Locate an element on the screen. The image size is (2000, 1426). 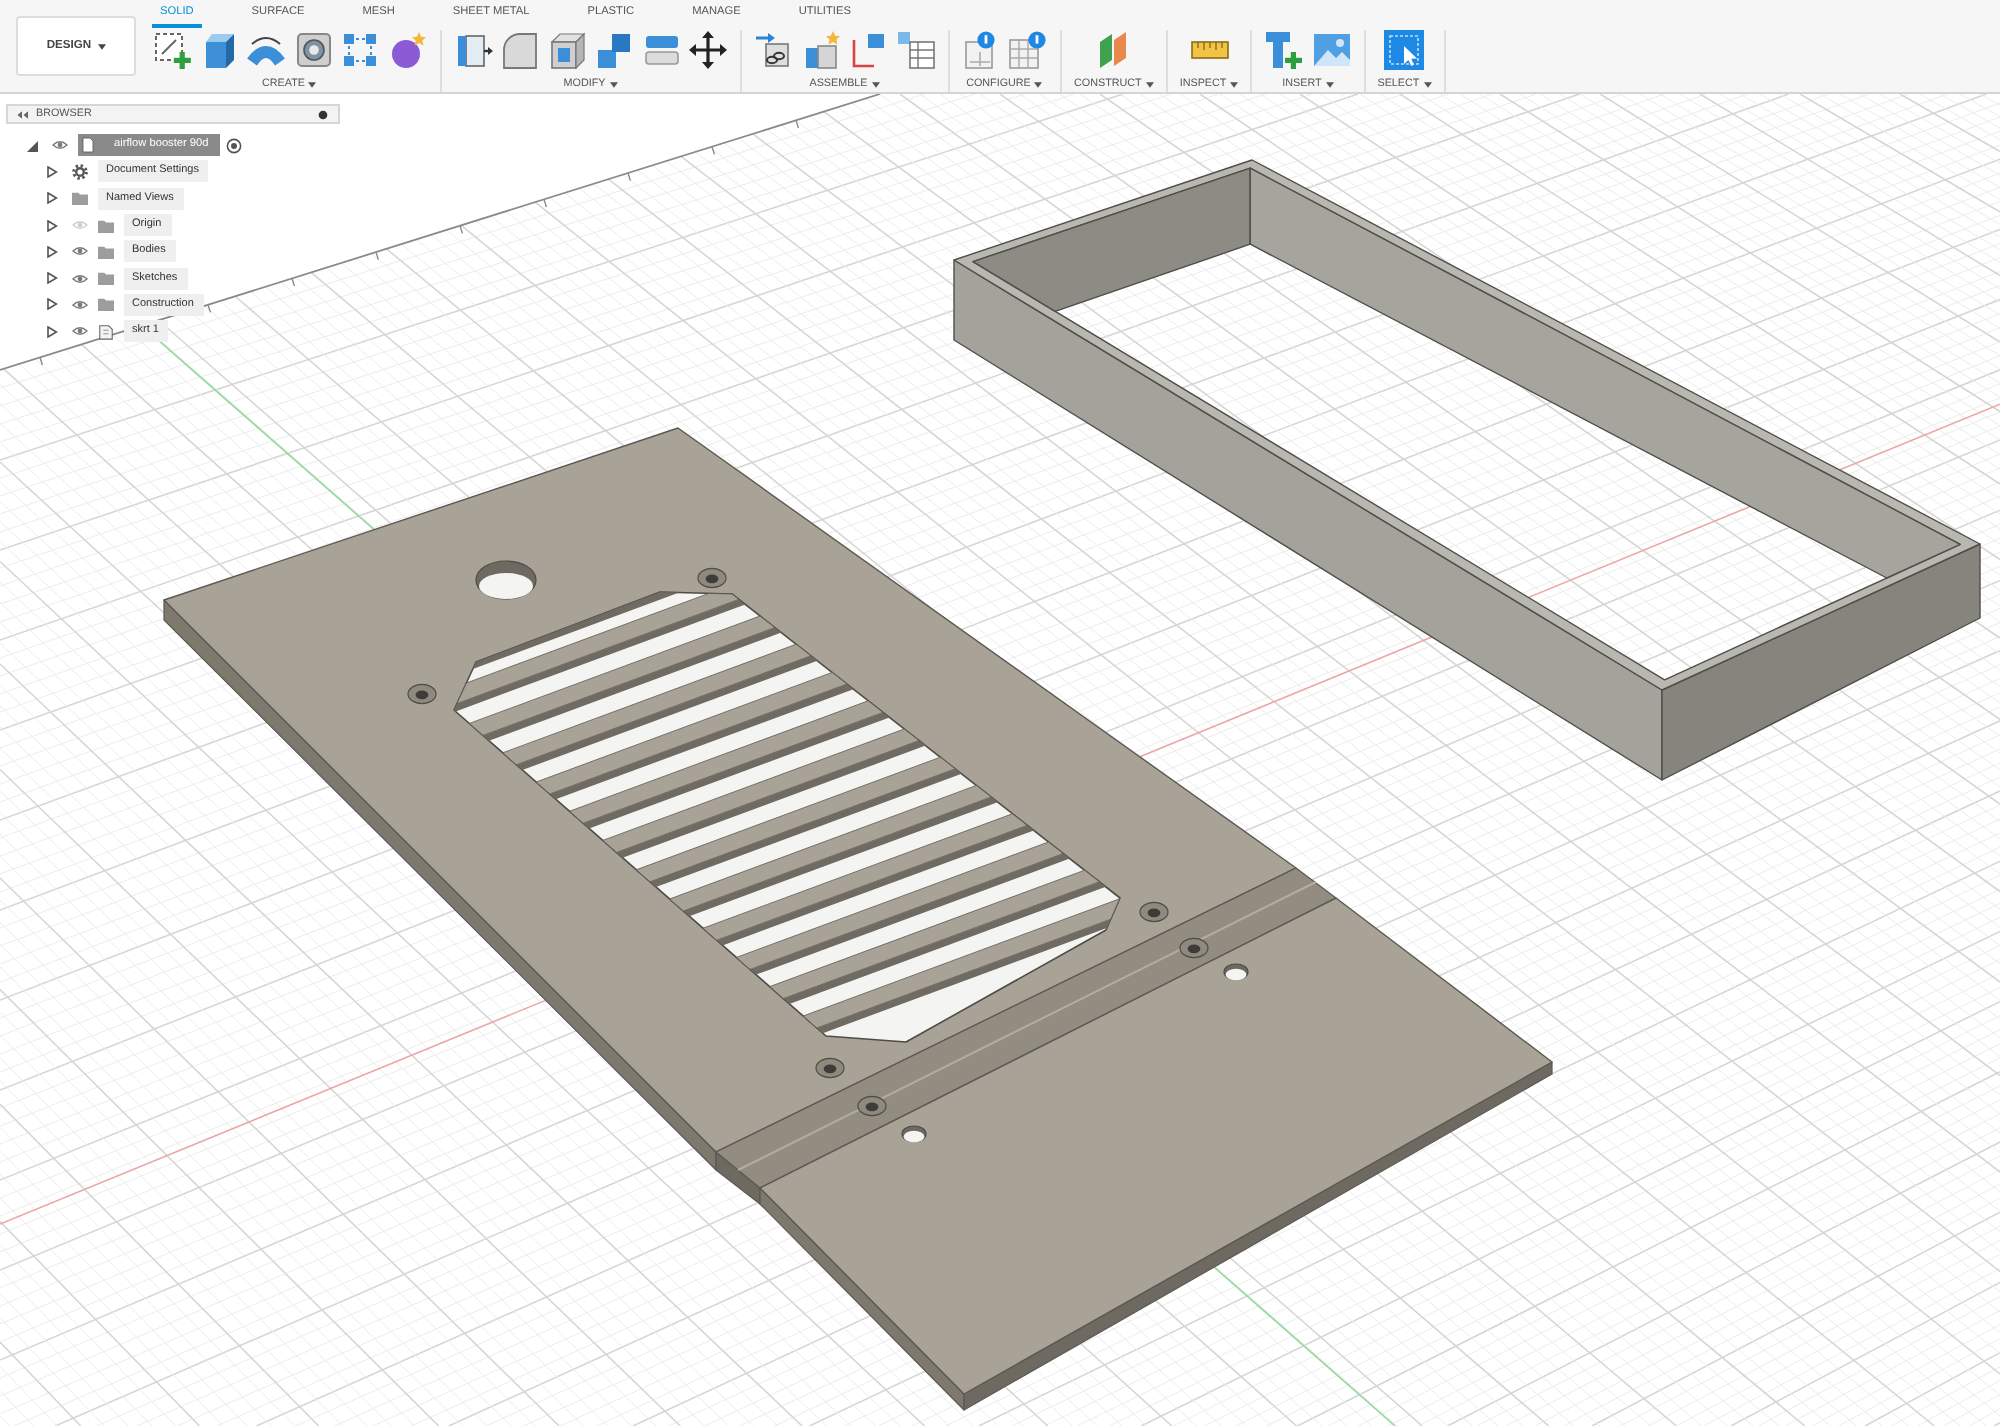
move-arrows-icon is located at coordinates (708, 50).